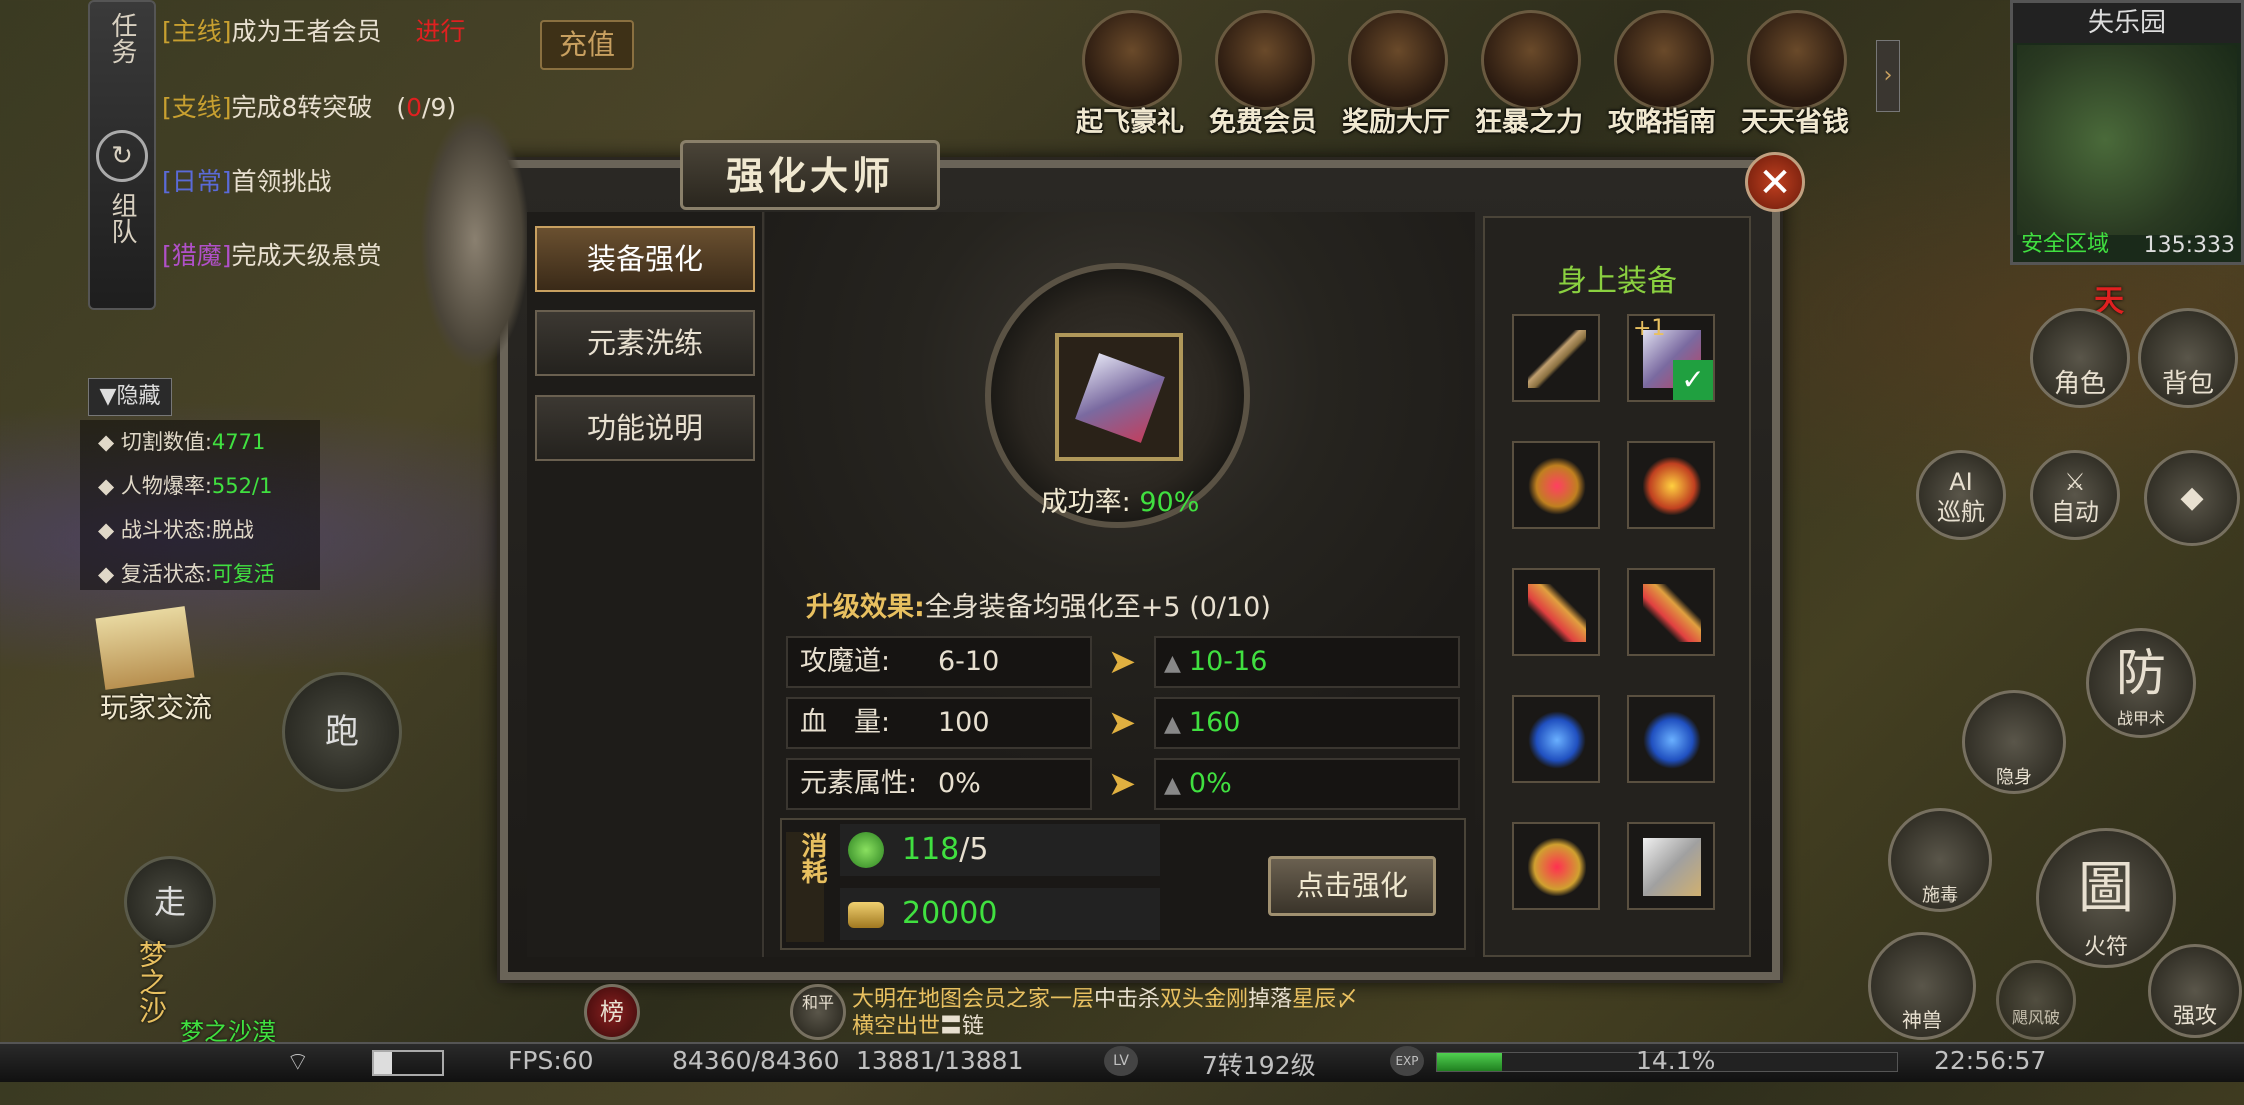 The width and height of the screenshot is (2244, 1105). What do you see at coordinates (314, 30) in the screenshot?
I see `quest-main: [主线]成为王者会员 进行` at bounding box center [314, 30].